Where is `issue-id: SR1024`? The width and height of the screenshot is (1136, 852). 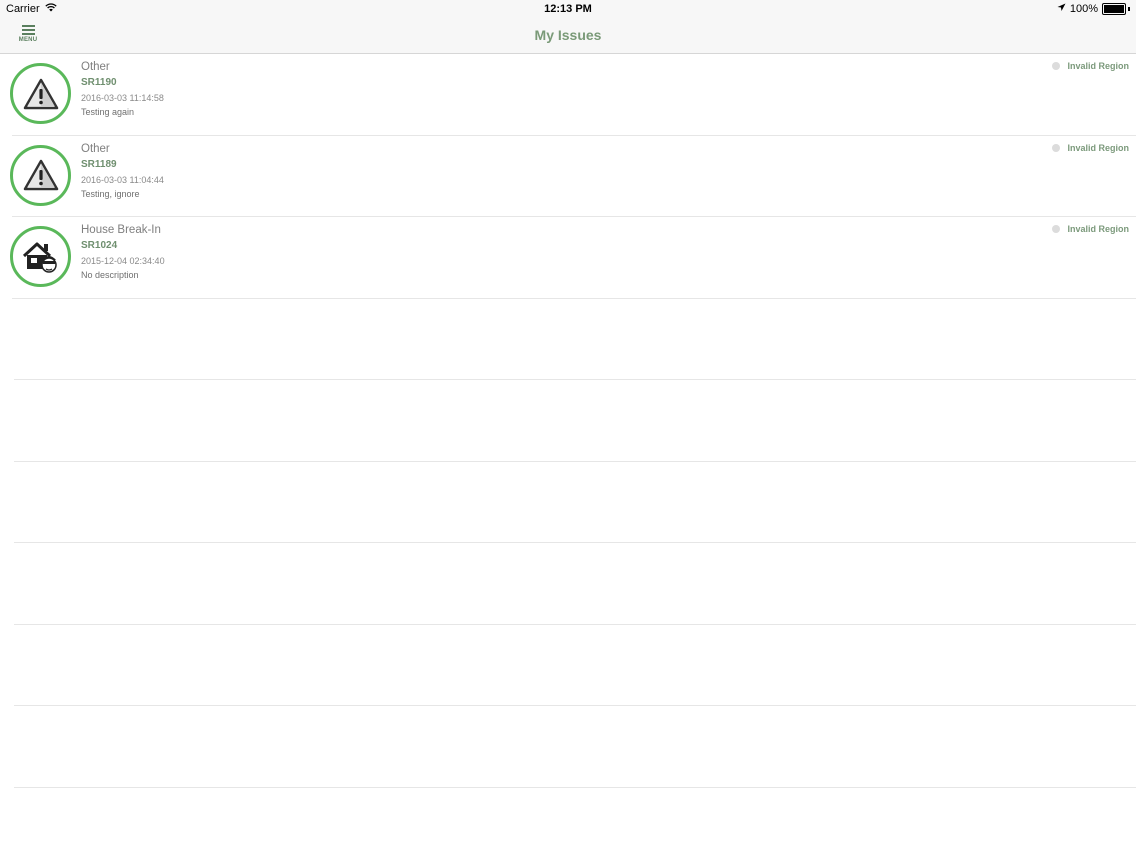
issue-id: SR1024 is located at coordinates (99, 245).